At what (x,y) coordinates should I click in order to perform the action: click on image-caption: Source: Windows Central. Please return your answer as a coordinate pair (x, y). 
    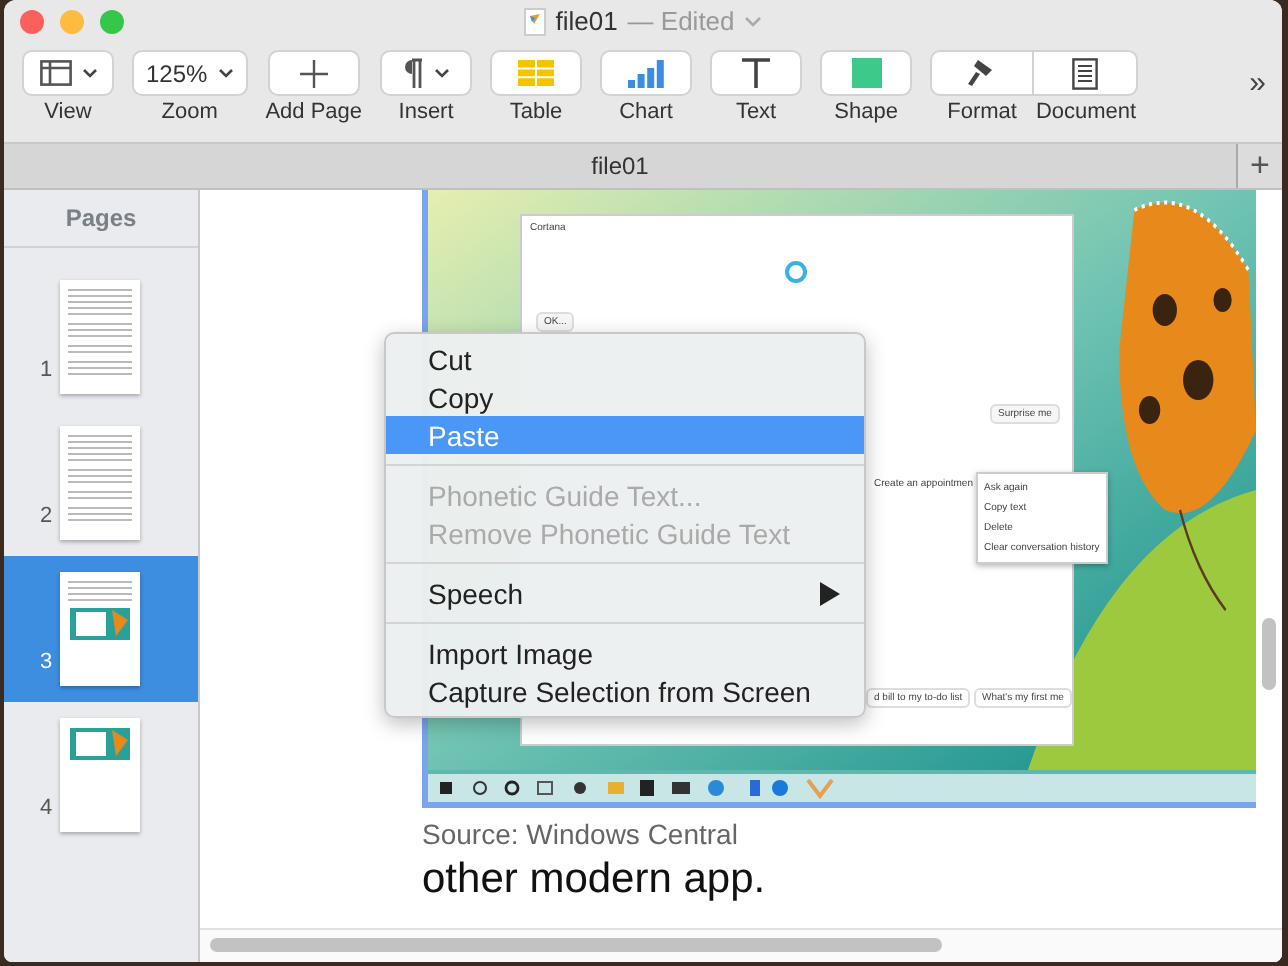
    Looking at the image, I should click on (581, 834).